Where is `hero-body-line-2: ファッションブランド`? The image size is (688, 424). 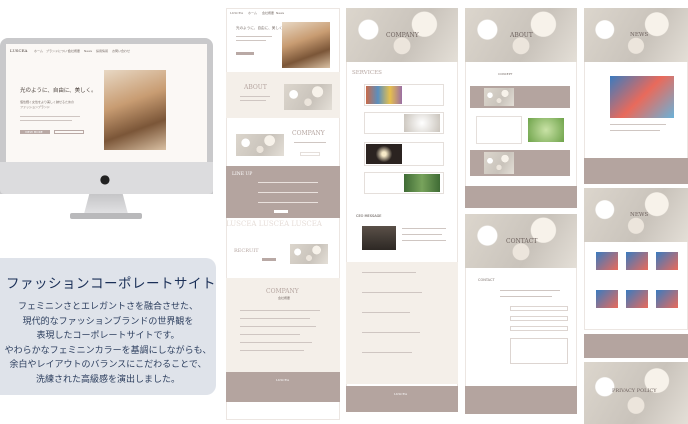 hero-body-line-2: ファッションブランド is located at coordinates (35, 107).